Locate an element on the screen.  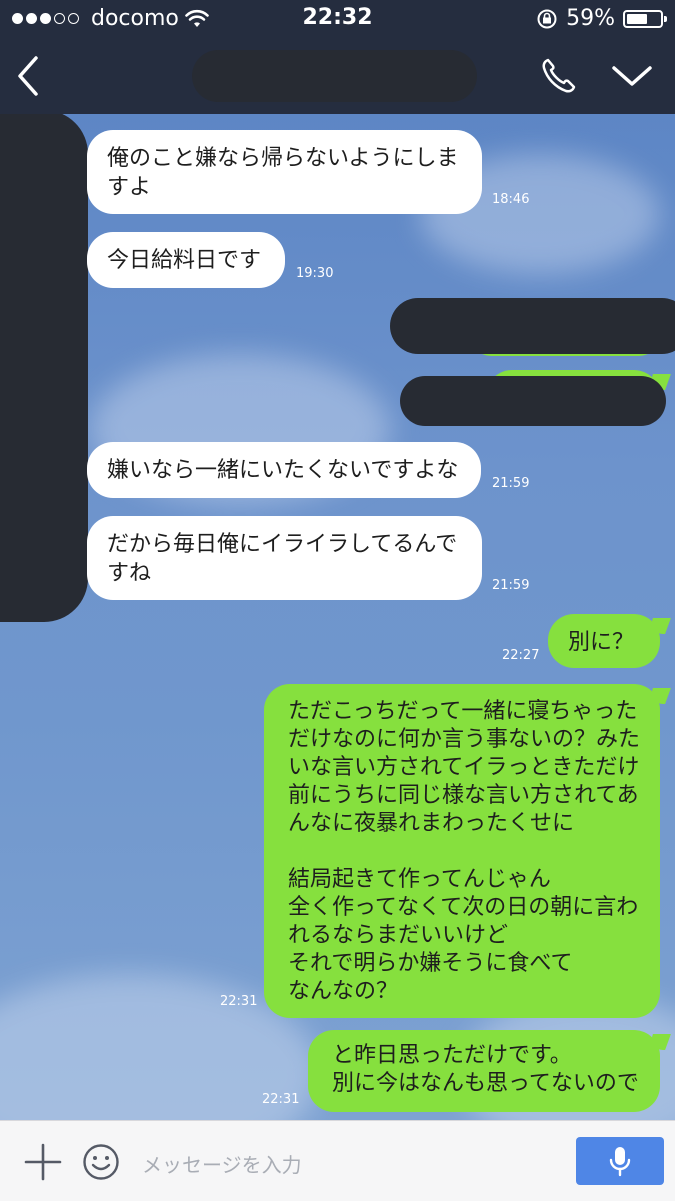
message-timestamp: 22:27 is located at coordinates (521, 655).